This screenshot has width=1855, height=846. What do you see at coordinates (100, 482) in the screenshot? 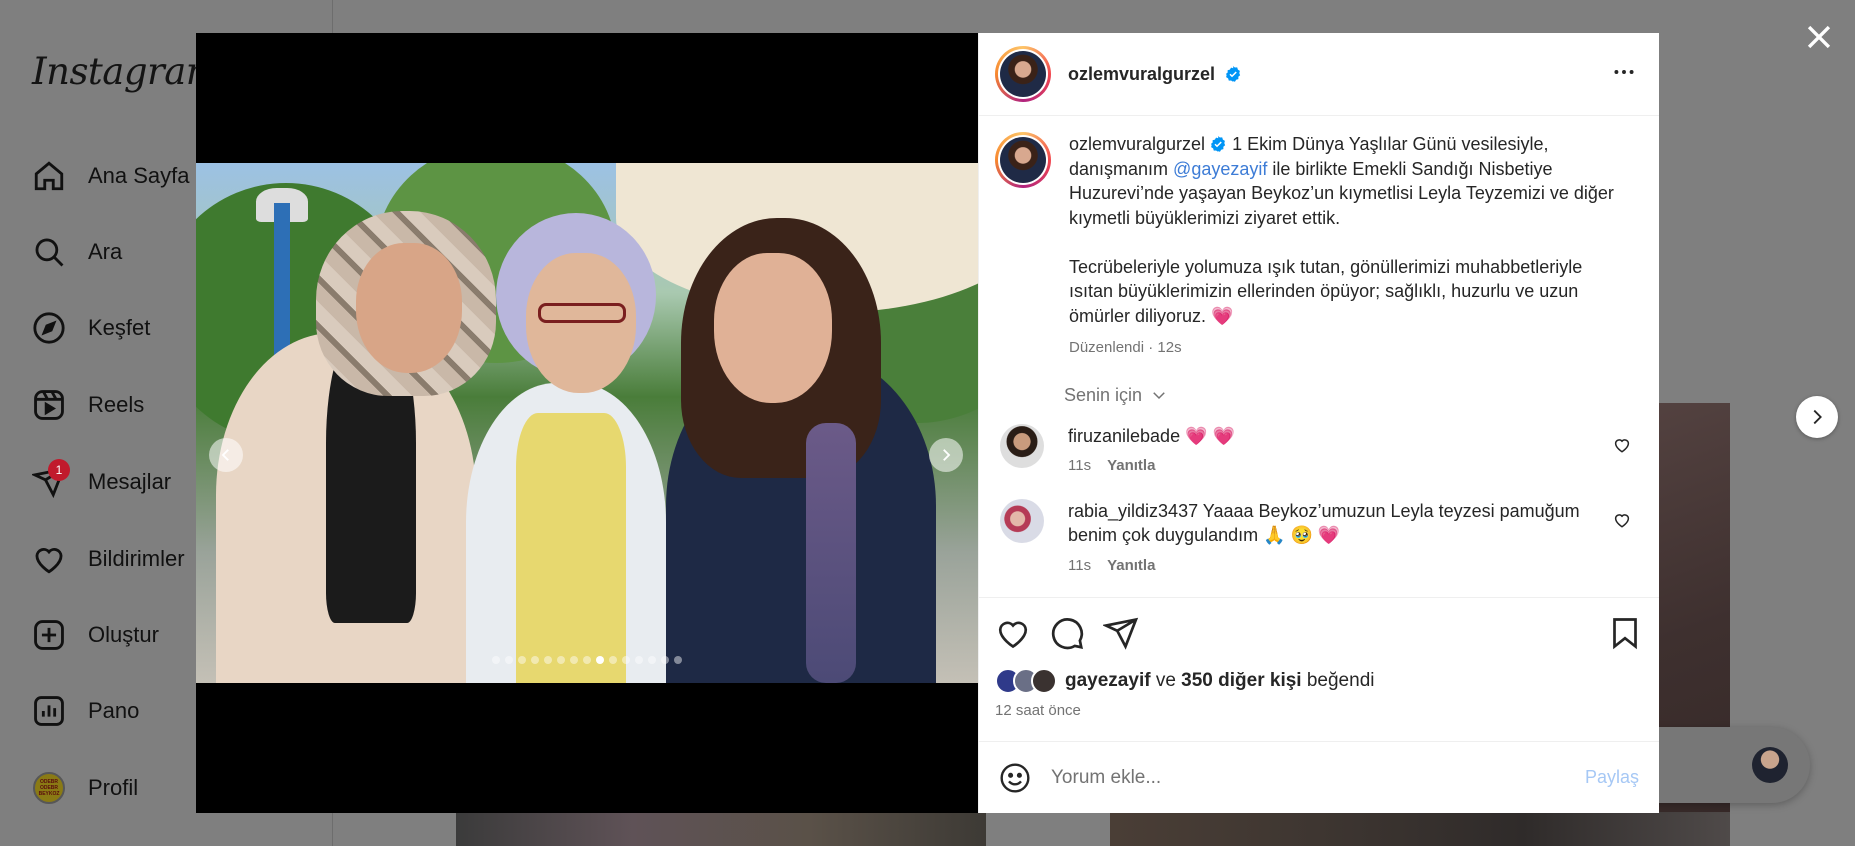
I see `sidebar-item-messages: 1 Mesajlar` at bounding box center [100, 482].